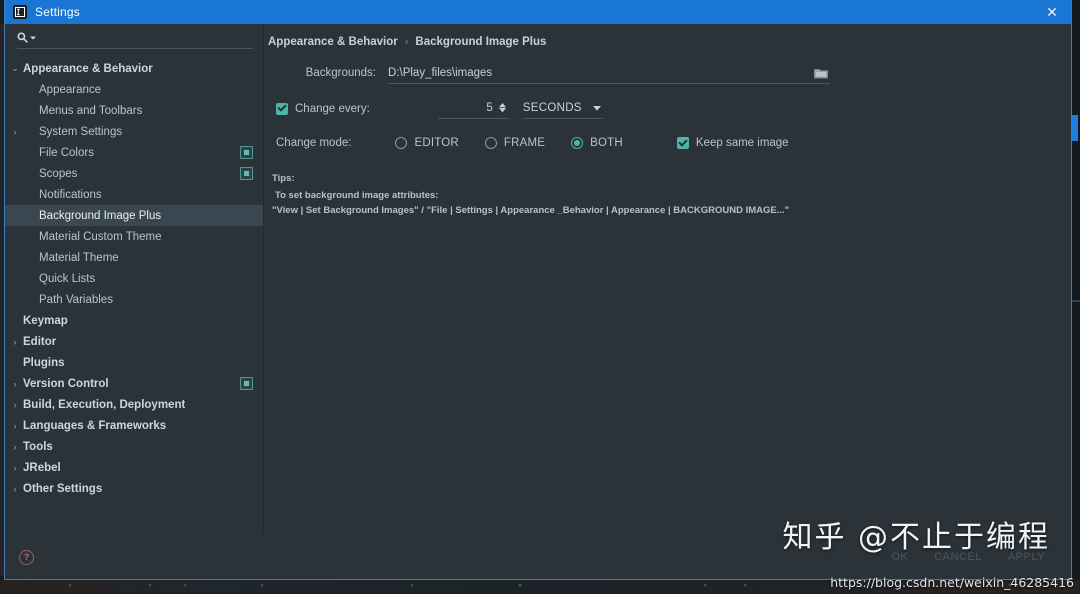 The height and width of the screenshot is (594, 1080). What do you see at coordinates (66, 152) in the screenshot?
I see `sidebar-item-label: File Colors` at bounding box center [66, 152].